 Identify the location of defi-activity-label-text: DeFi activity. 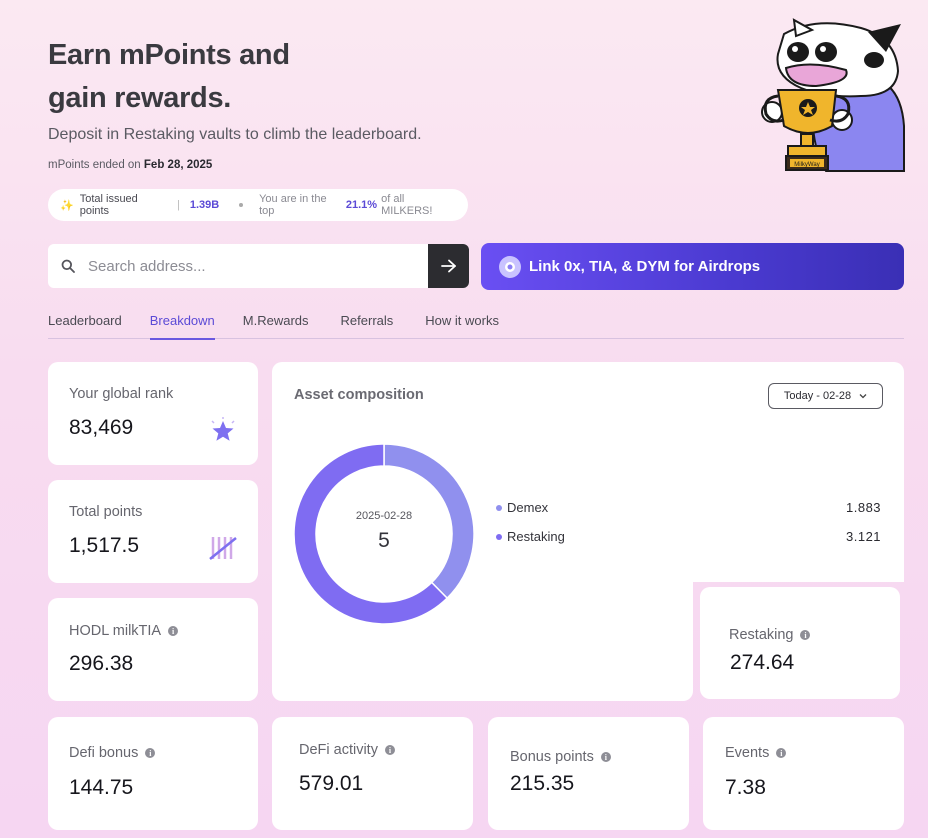
(338, 750).